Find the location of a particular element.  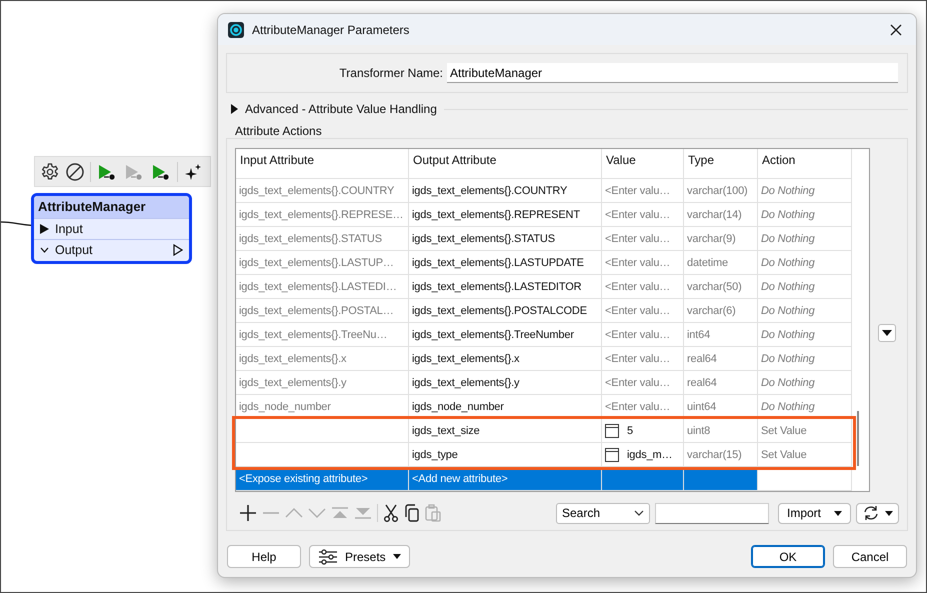

column-header: Type is located at coordinates (721, 164).